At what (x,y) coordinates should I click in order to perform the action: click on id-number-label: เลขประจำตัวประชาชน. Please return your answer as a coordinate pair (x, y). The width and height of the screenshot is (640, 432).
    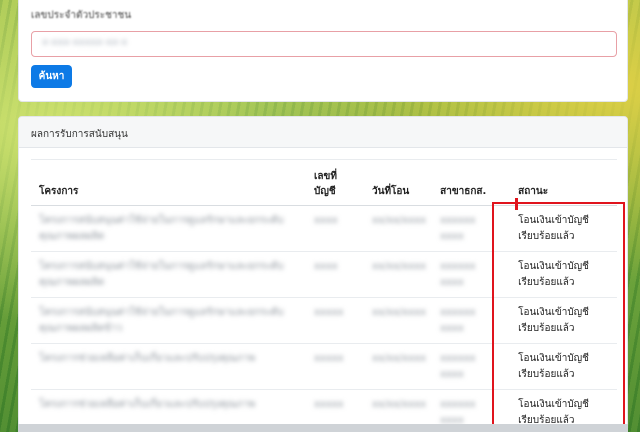
    Looking at the image, I should click on (81, 15).